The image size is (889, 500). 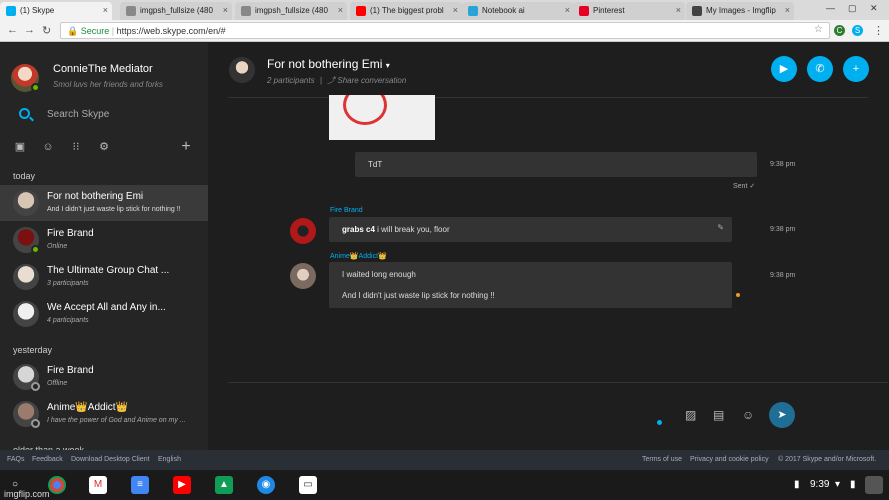 What do you see at coordinates (503, 10) in the screenshot?
I see `tab-title: Notebook ai` at bounding box center [503, 10].